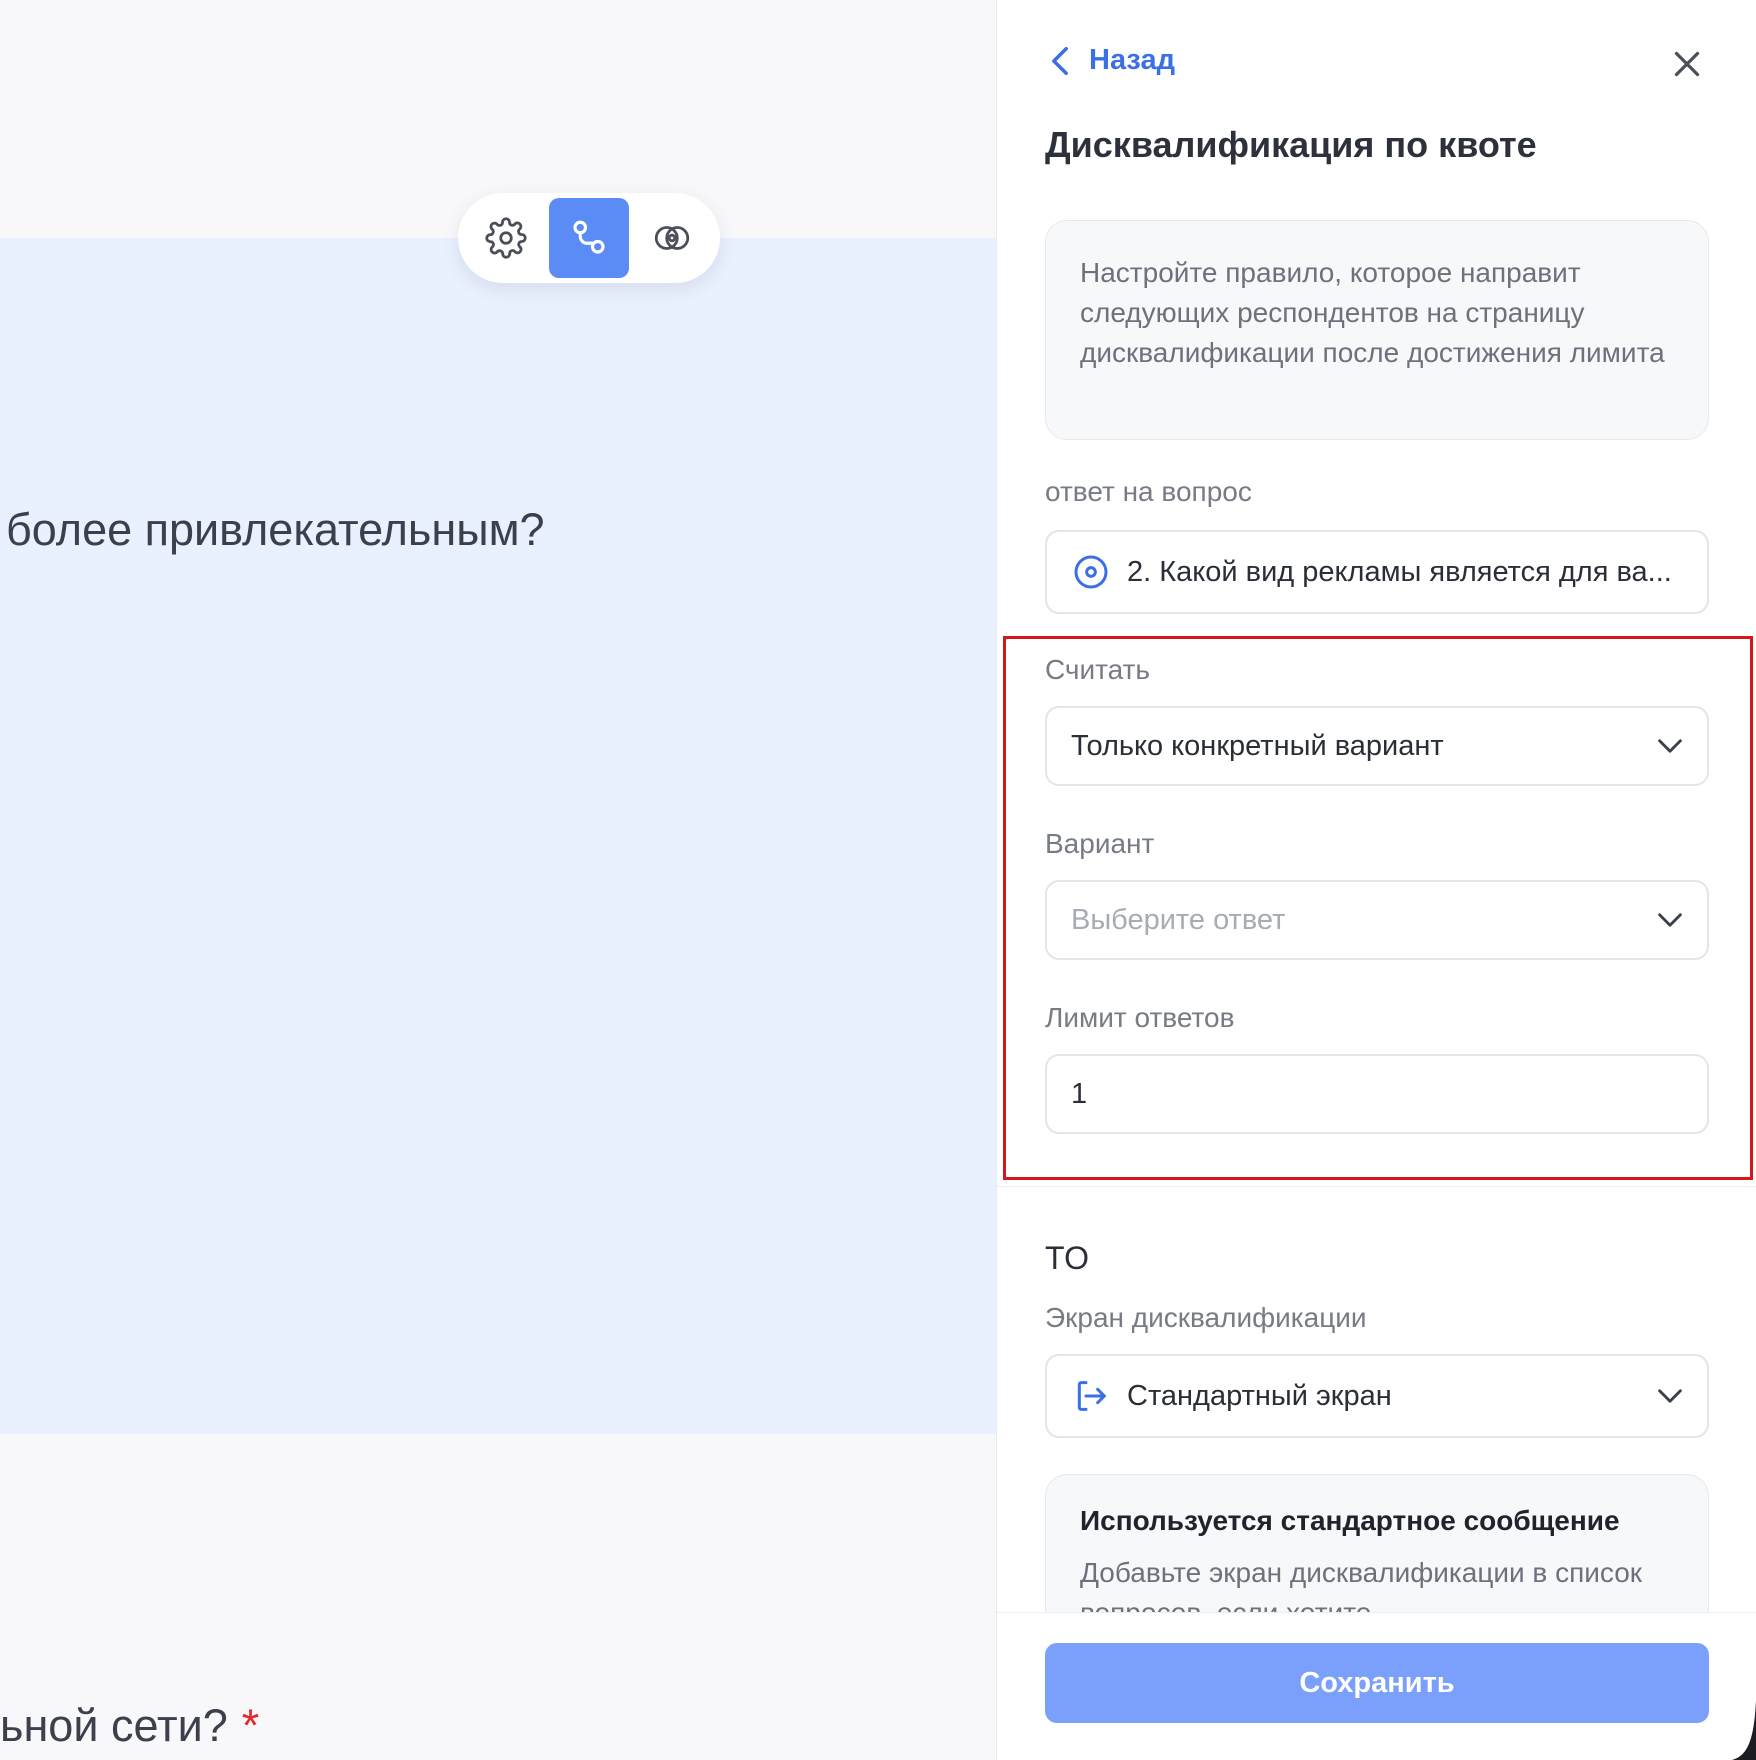 The image size is (1756, 1760). What do you see at coordinates (1687, 64) in the screenshot?
I see `close-icon` at bounding box center [1687, 64].